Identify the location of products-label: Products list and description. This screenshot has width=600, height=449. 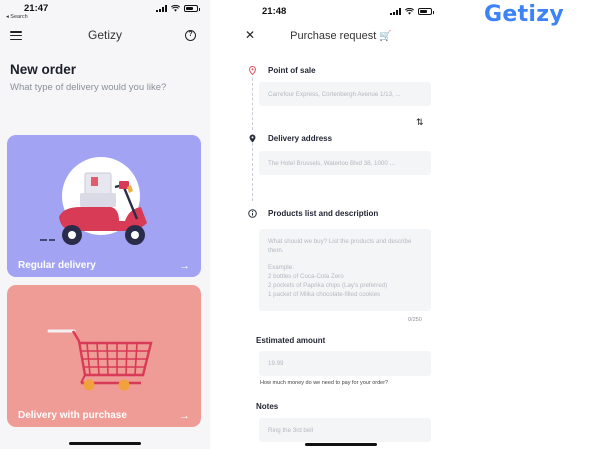
(323, 213).